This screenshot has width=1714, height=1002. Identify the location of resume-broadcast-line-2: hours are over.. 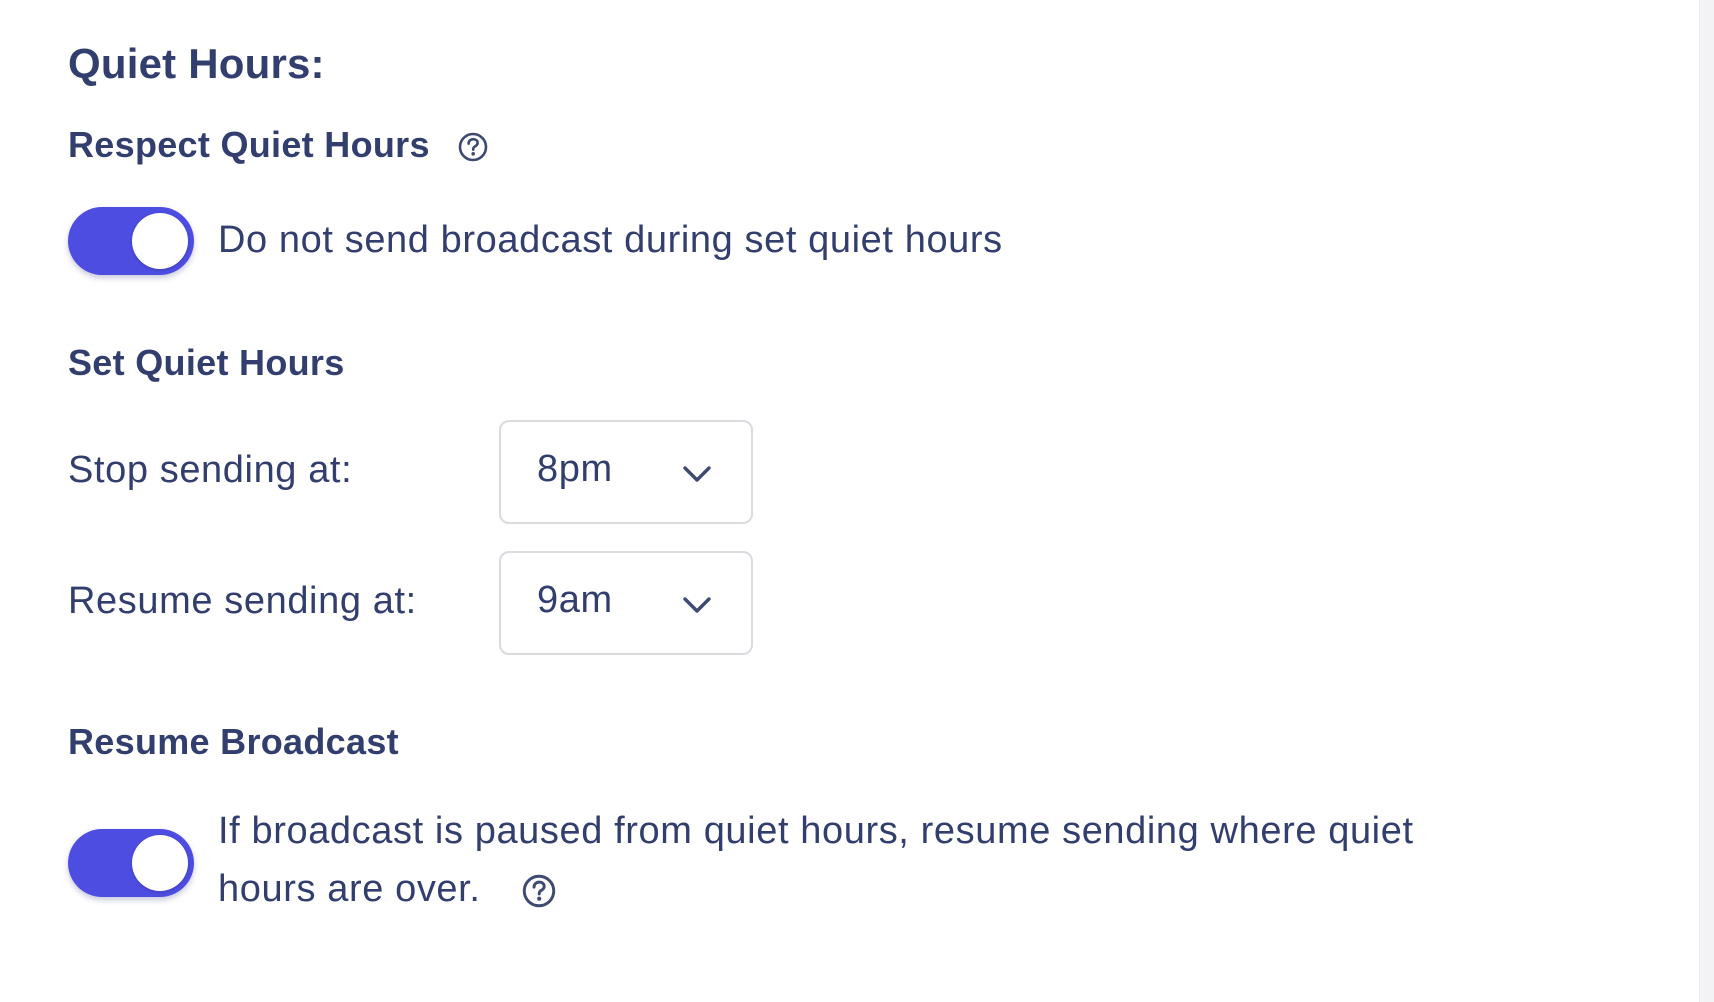
(349, 889).